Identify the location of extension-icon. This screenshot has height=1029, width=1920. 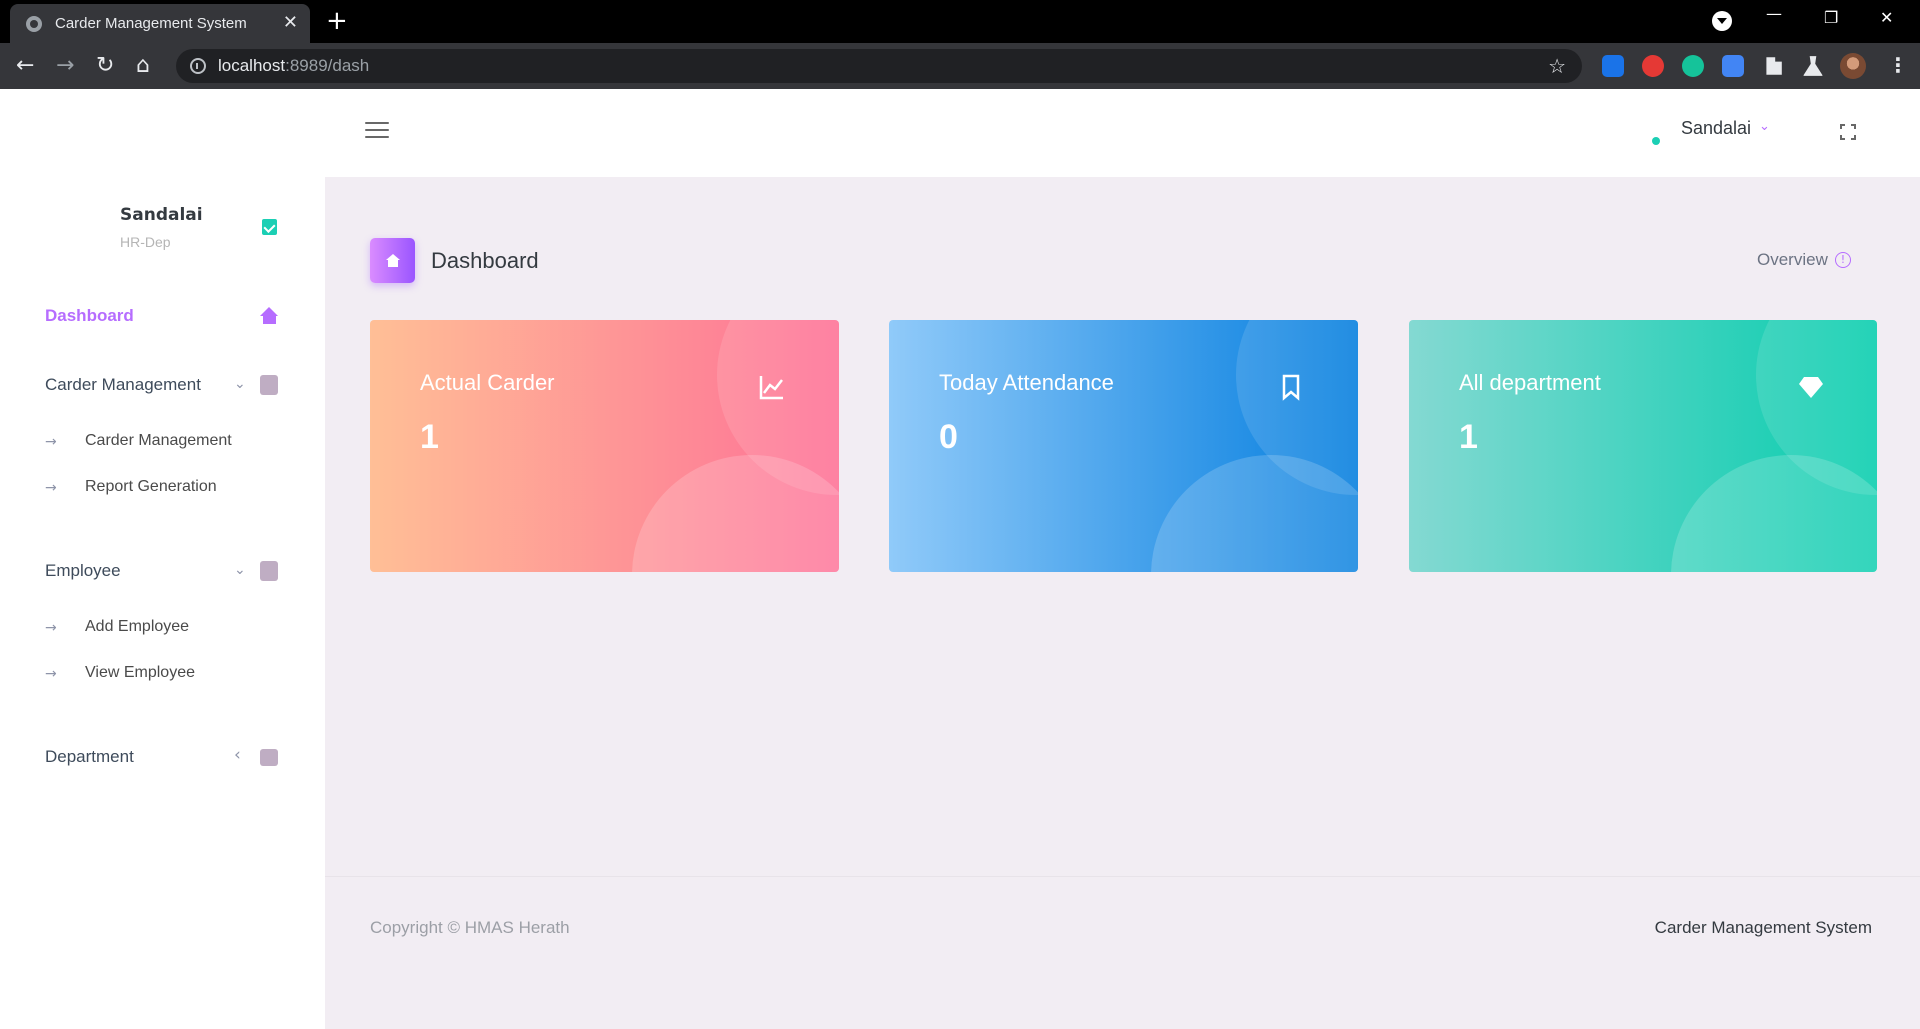
(1613, 66).